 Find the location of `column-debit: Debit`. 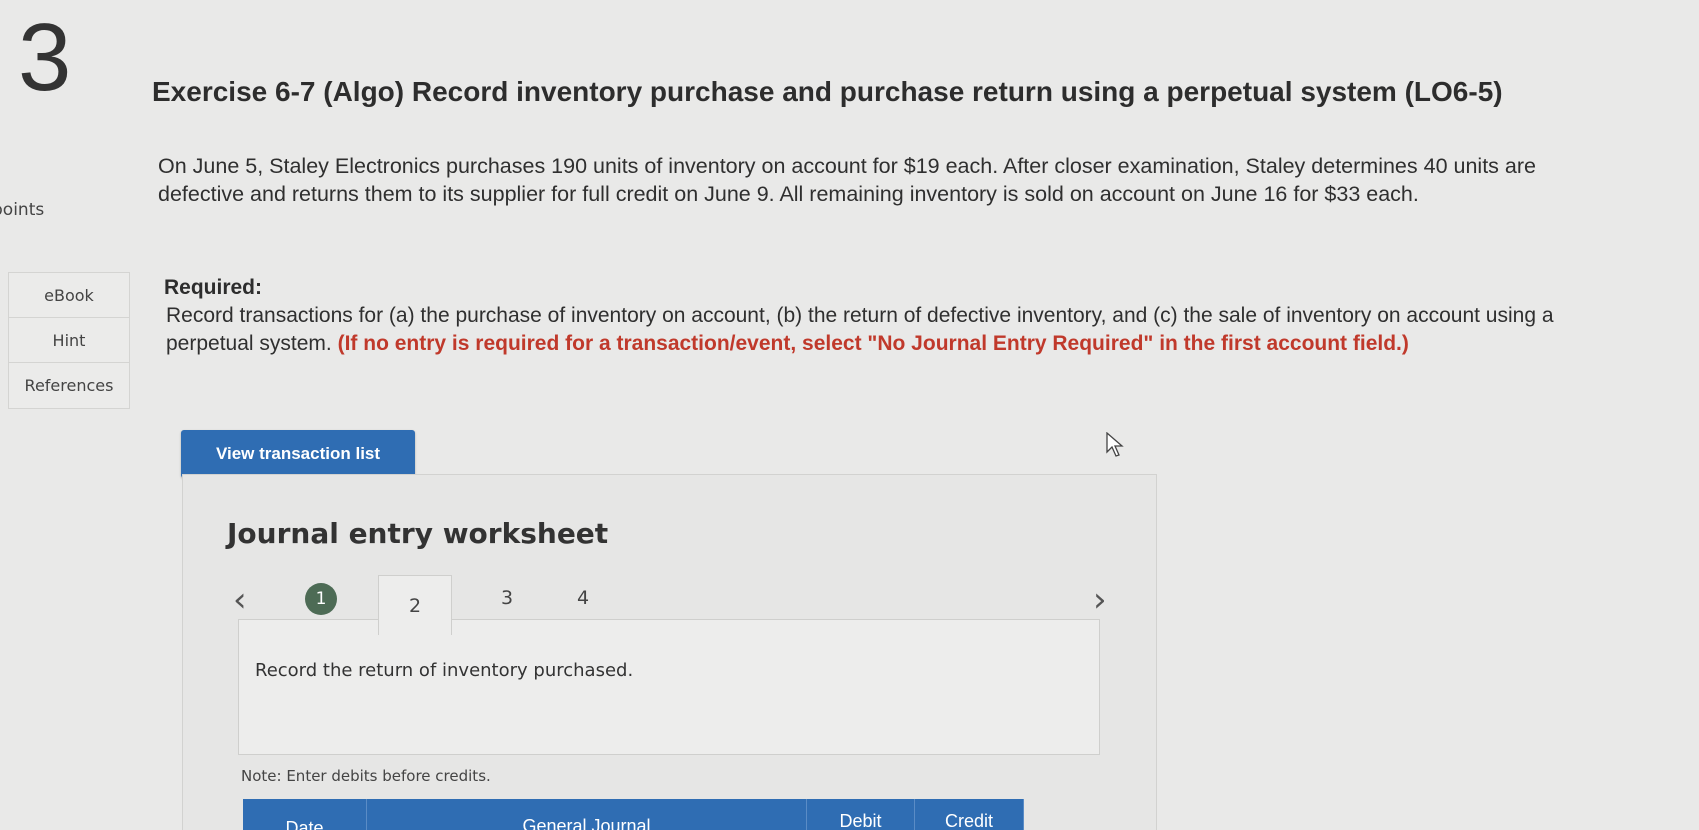

column-debit: Debit is located at coordinates (861, 814).